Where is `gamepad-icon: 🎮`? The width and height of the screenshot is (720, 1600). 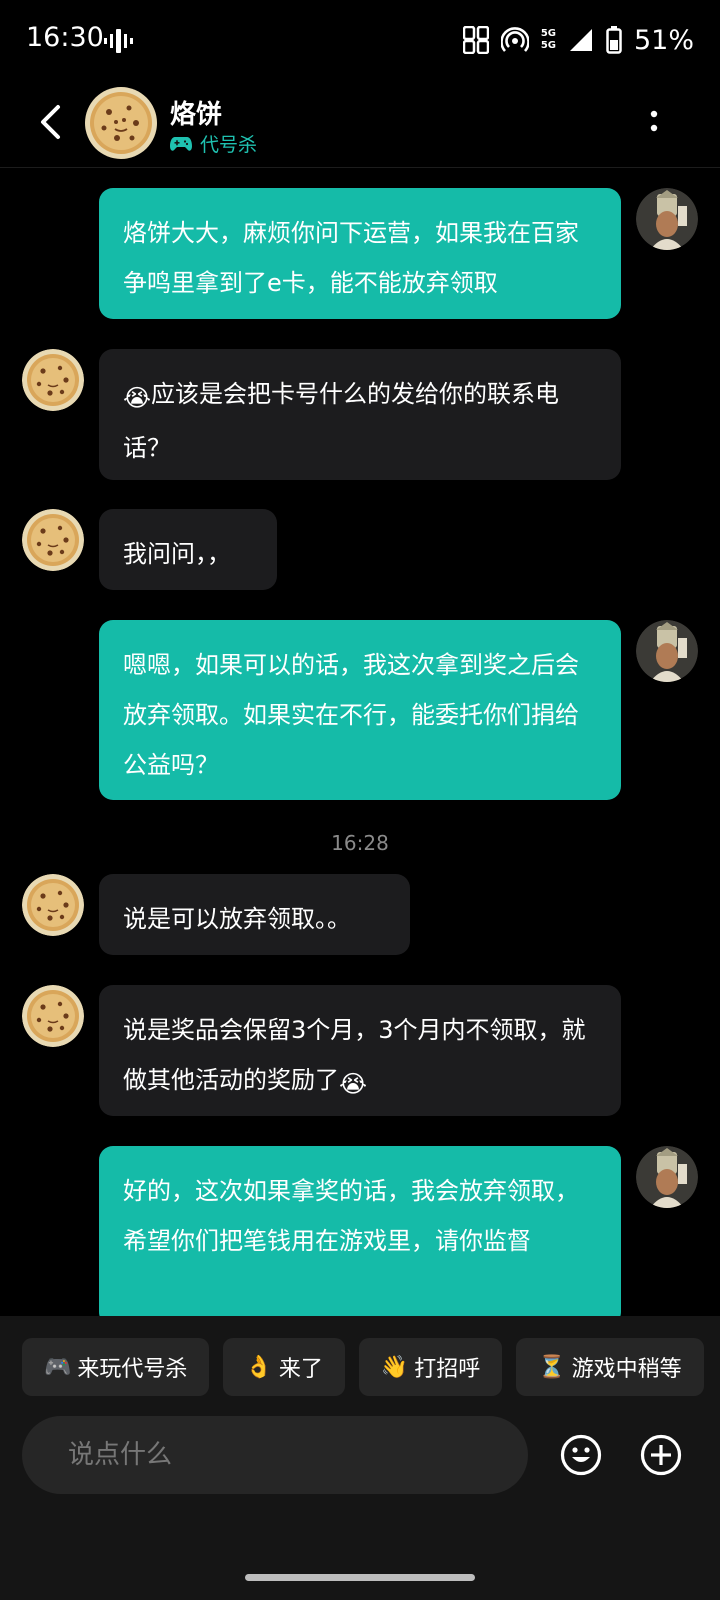
gamepad-icon: 🎮 is located at coordinates (58, 1367).